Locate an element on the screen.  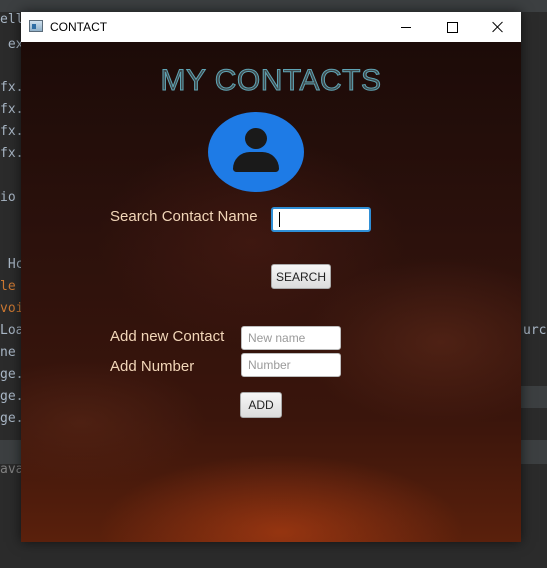
avatar-head is located at coordinates (256, 138).